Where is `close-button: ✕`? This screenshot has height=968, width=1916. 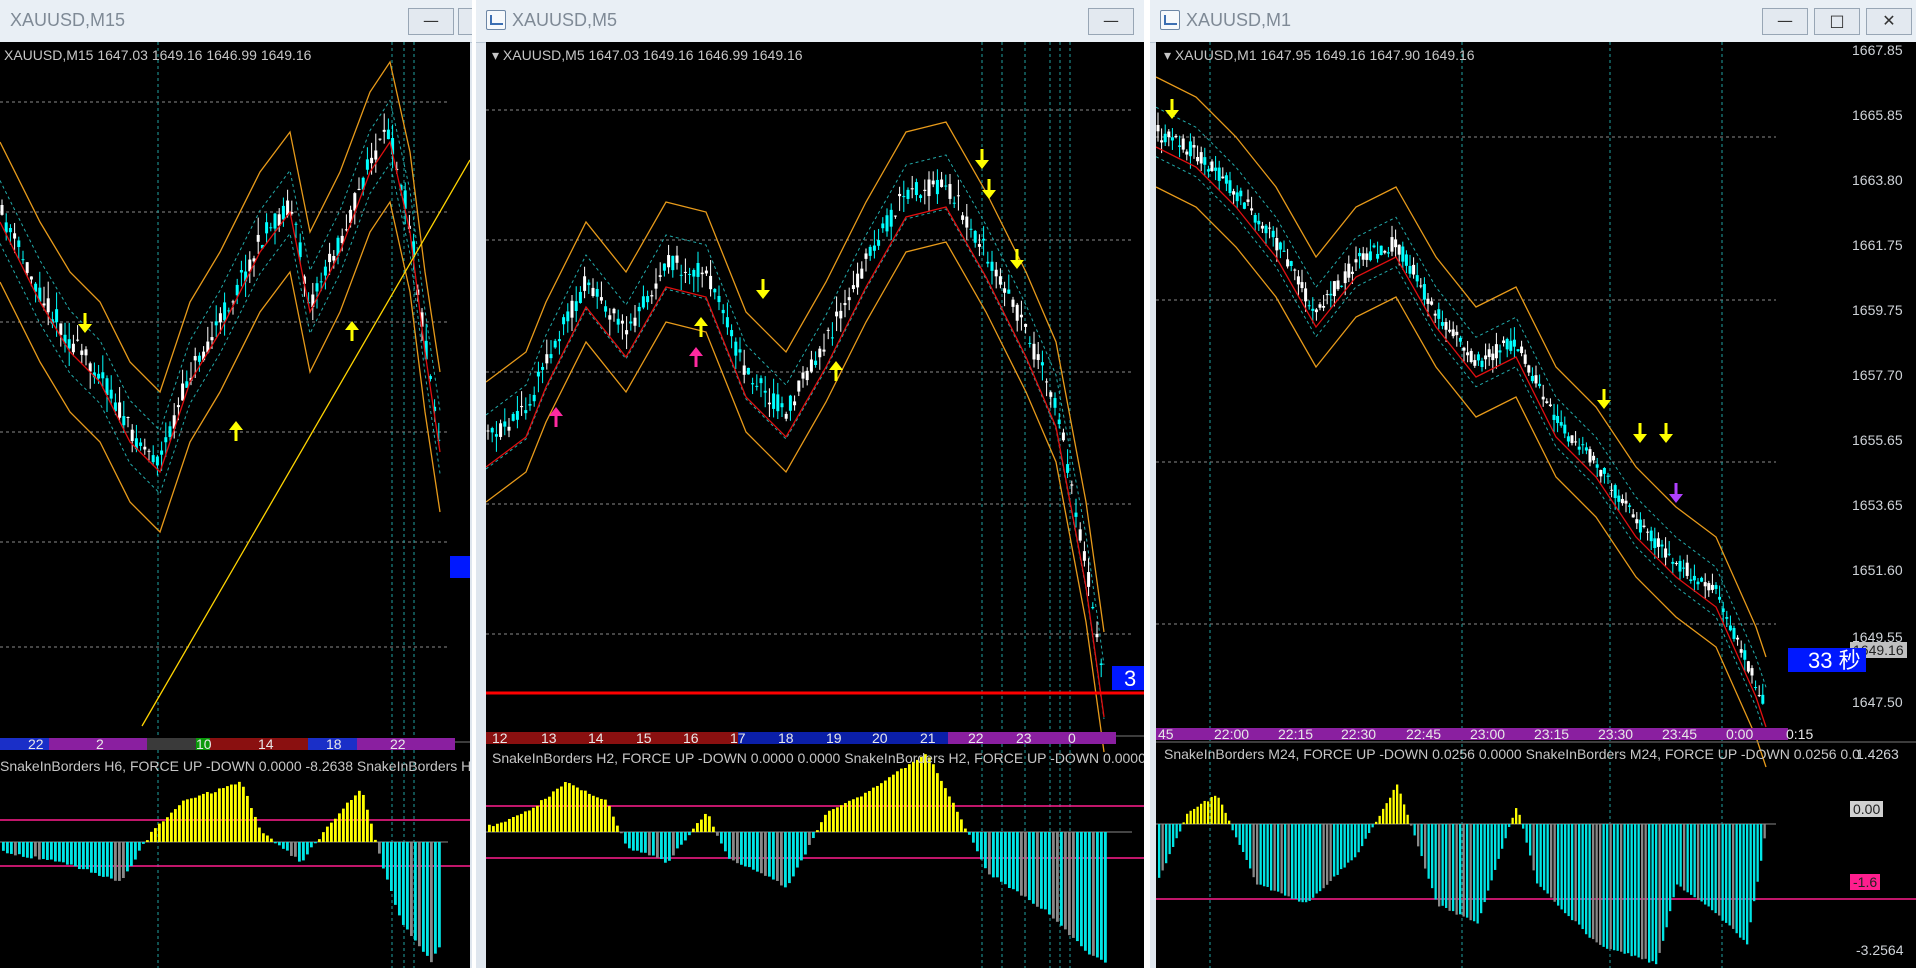
close-button: ✕ is located at coordinates (1889, 21).